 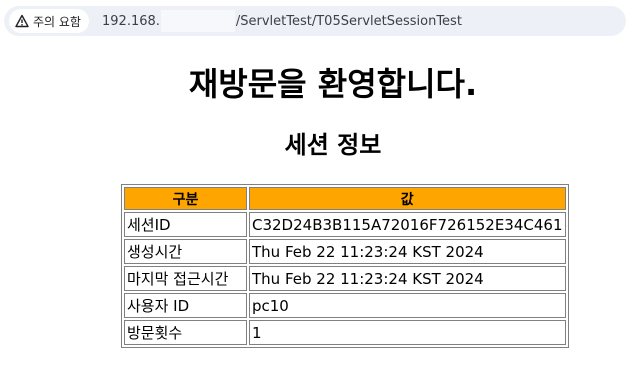 What do you see at coordinates (407, 198) in the screenshot?
I see `column-header-value: 값` at bounding box center [407, 198].